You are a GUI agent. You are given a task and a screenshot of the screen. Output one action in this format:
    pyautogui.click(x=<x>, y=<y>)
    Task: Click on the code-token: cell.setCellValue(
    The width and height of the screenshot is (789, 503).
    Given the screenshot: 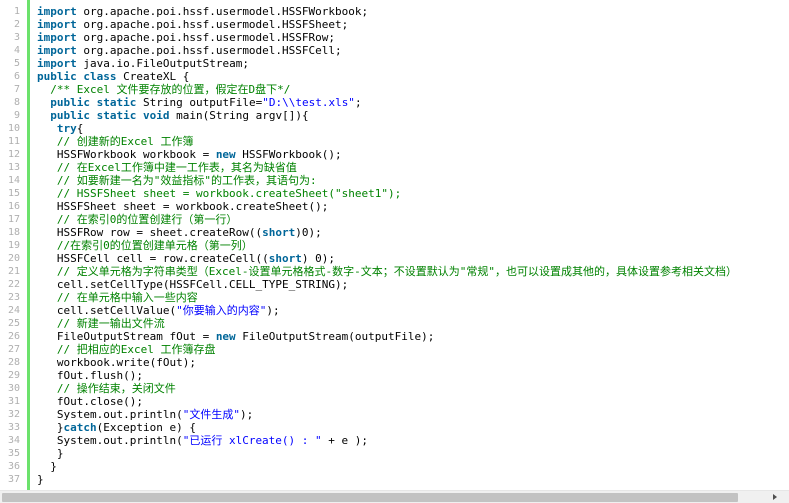 What is the action you would take?
    pyautogui.click(x=107, y=310)
    